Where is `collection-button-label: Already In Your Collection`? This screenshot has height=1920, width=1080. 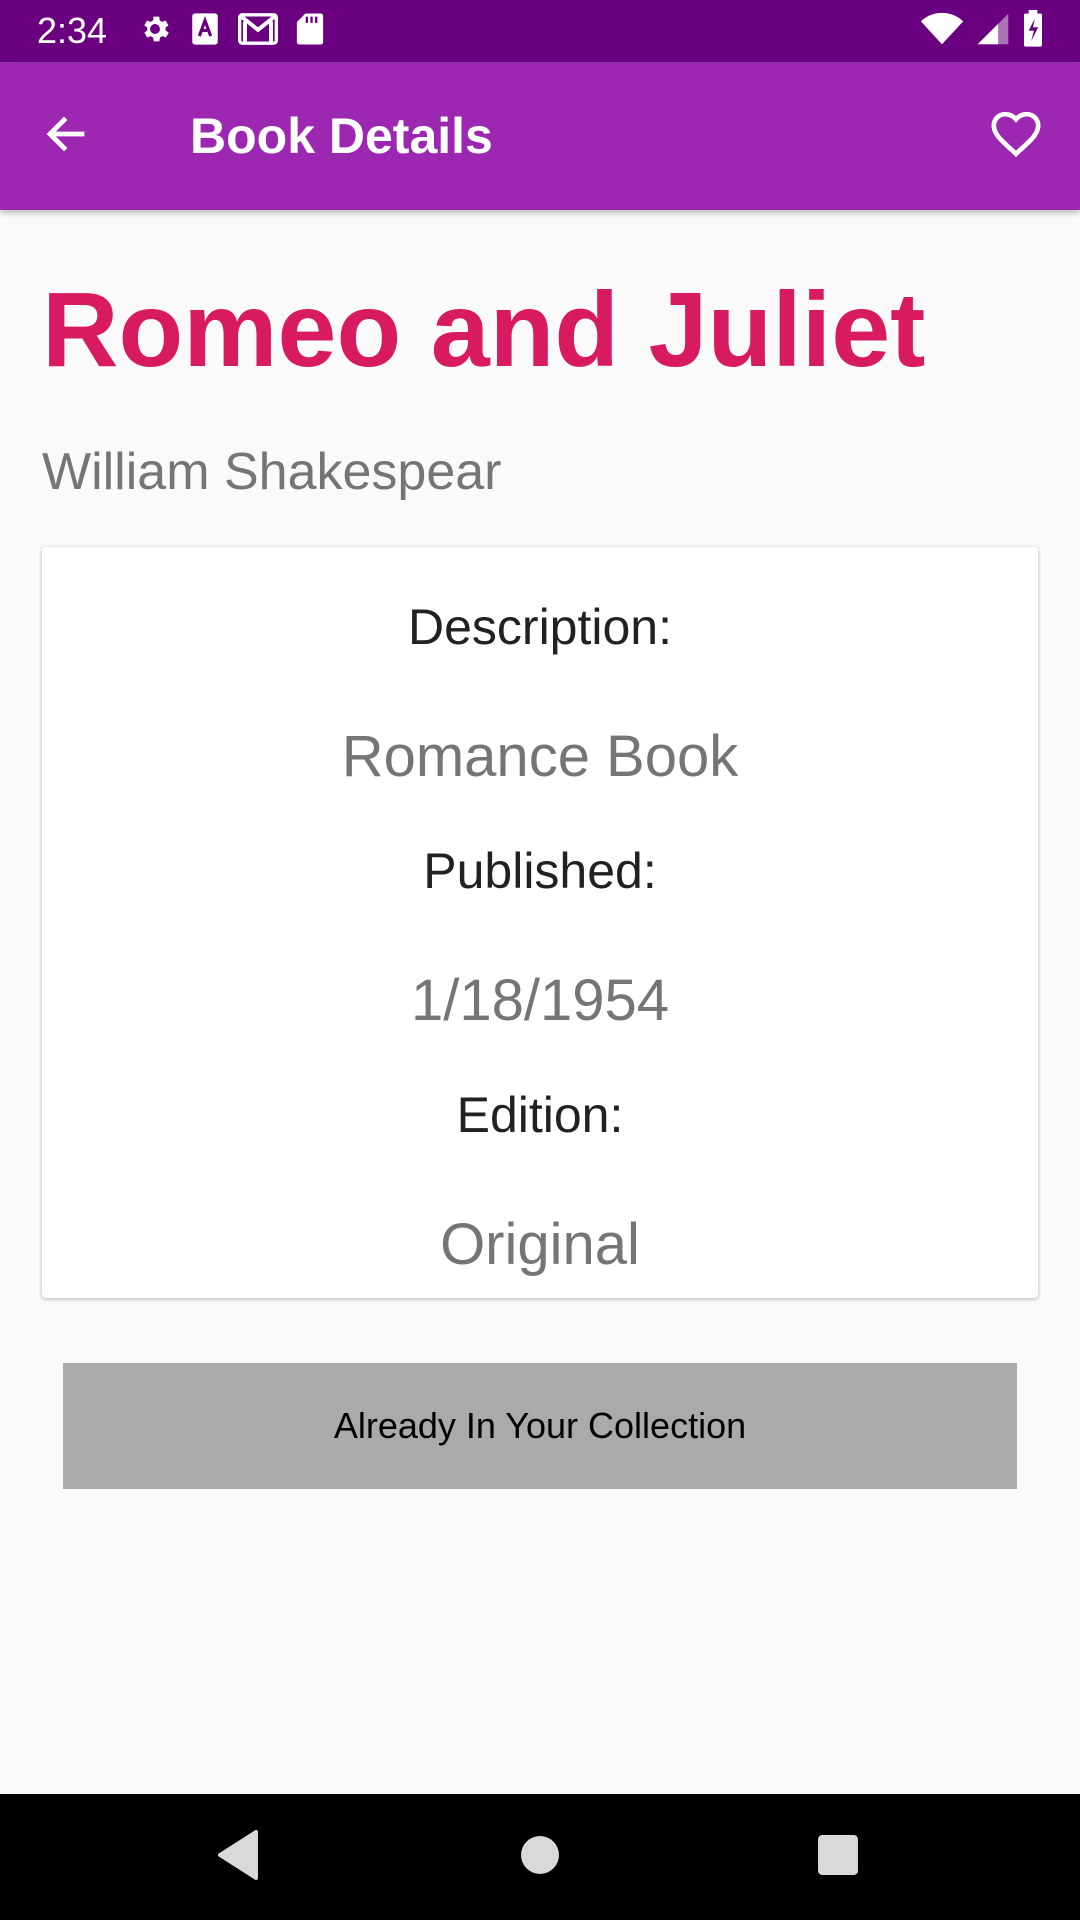 collection-button-label: Already In Your Collection is located at coordinates (540, 1425).